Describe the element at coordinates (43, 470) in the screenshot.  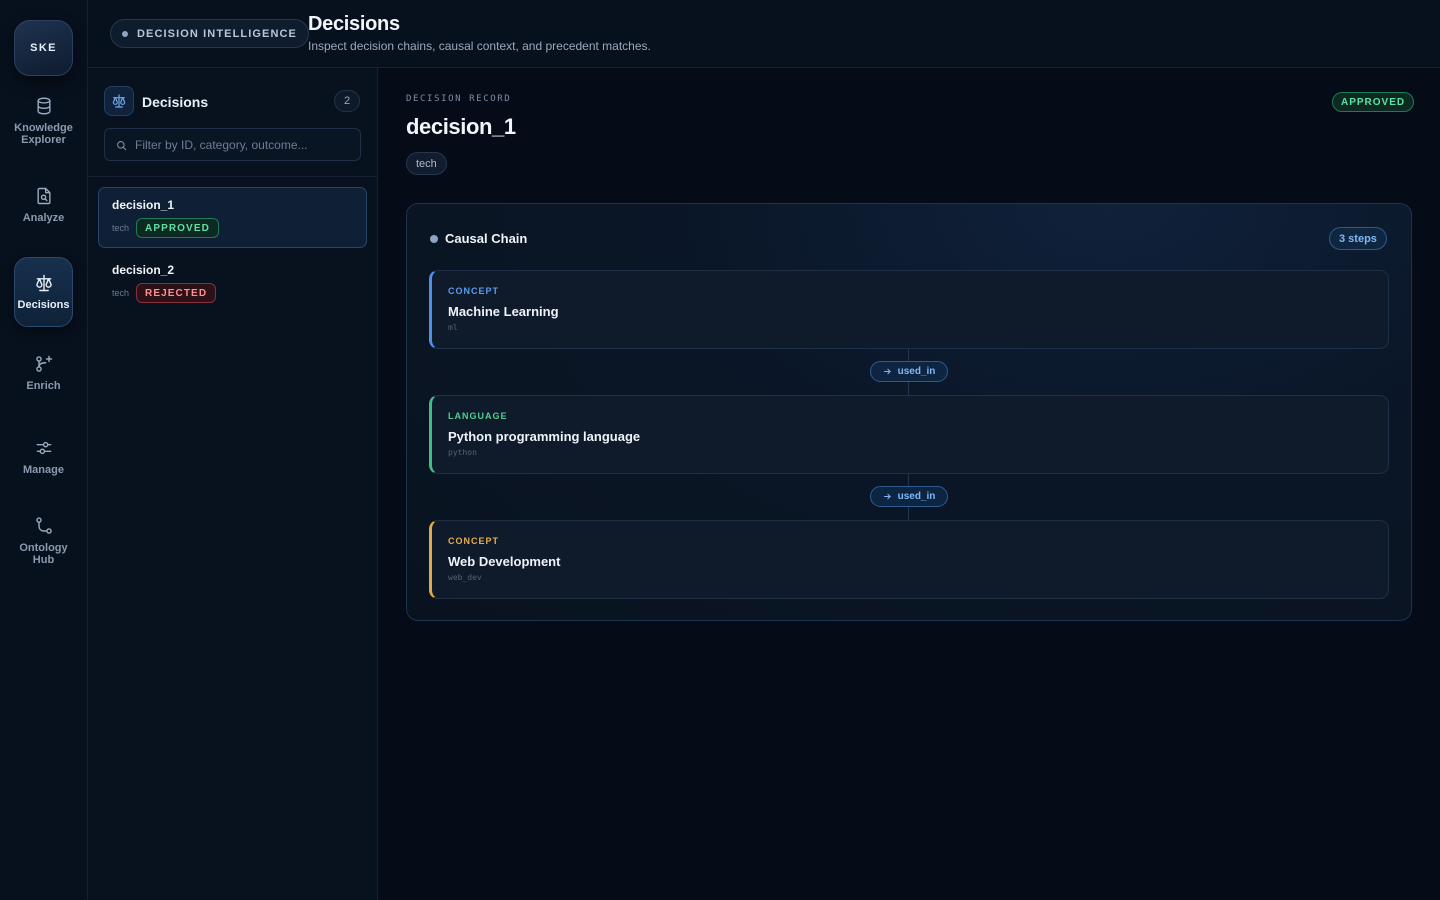
I see `nav-item-label: Manage` at that location.